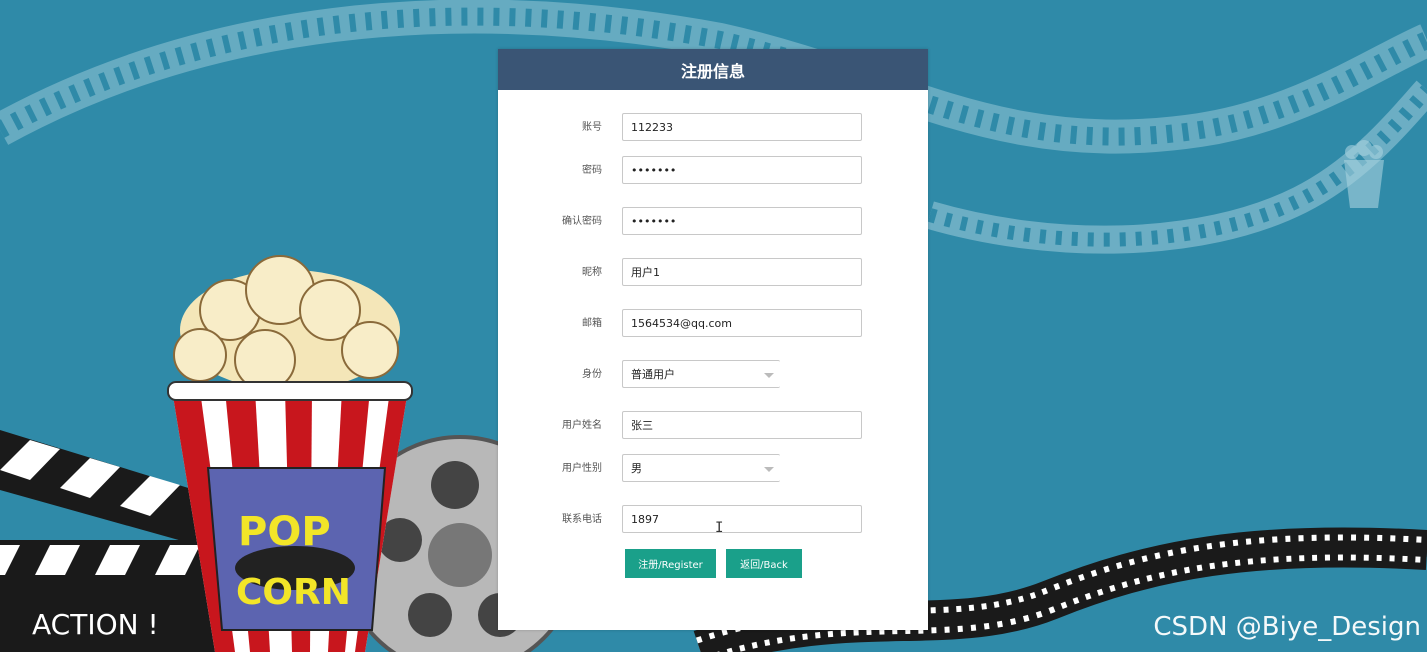 The height and width of the screenshot is (652, 1427). Describe the element at coordinates (719, 528) in the screenshot. I see `text-cursor-icon: I` at that location.